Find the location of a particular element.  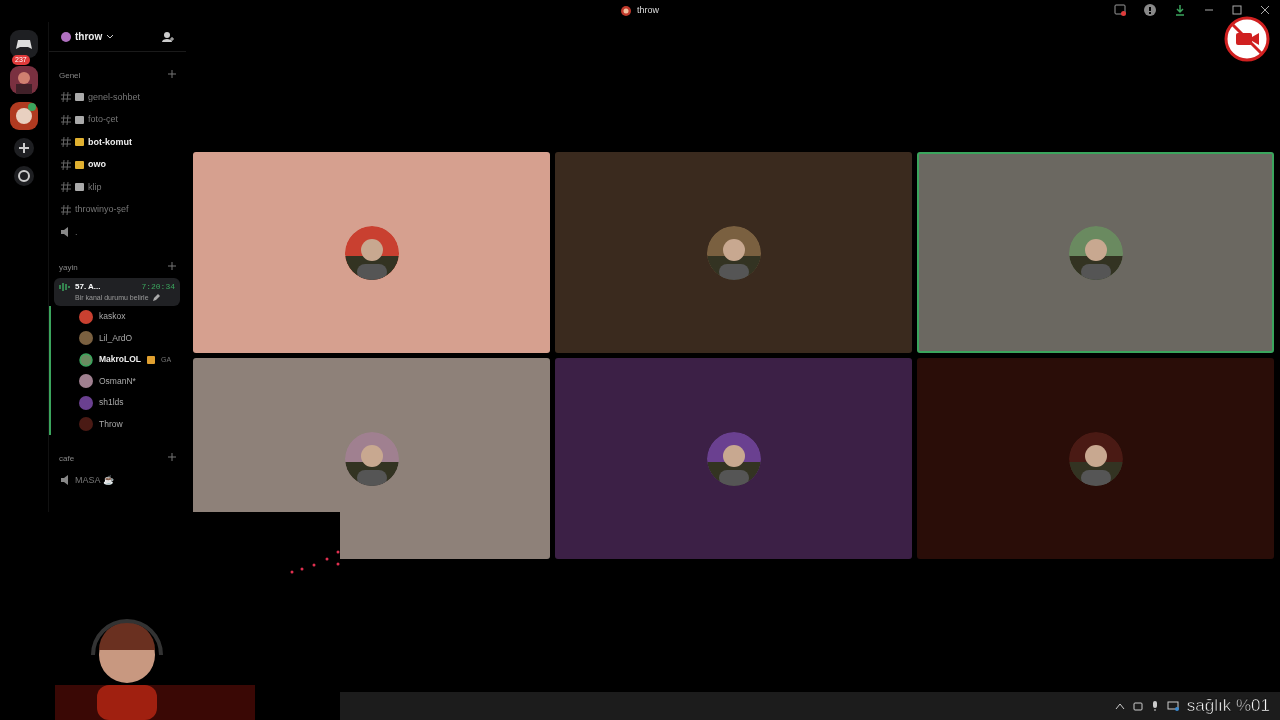

member-name: Lil_ArdO is located at coordinates (116, 338).